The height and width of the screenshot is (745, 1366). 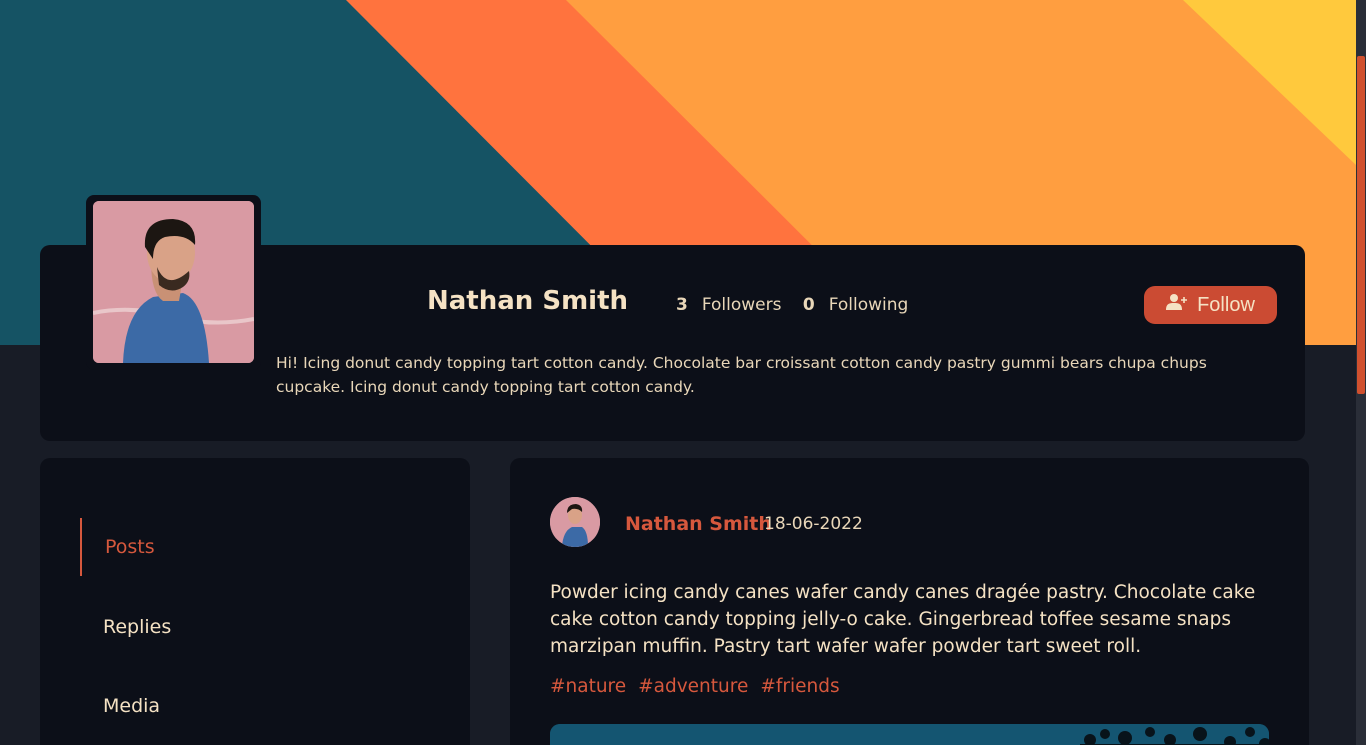 What do you see at coordinates (682, 305) in the screenshot?
I see `followers-count: 3` at bounding box center [682, 305].